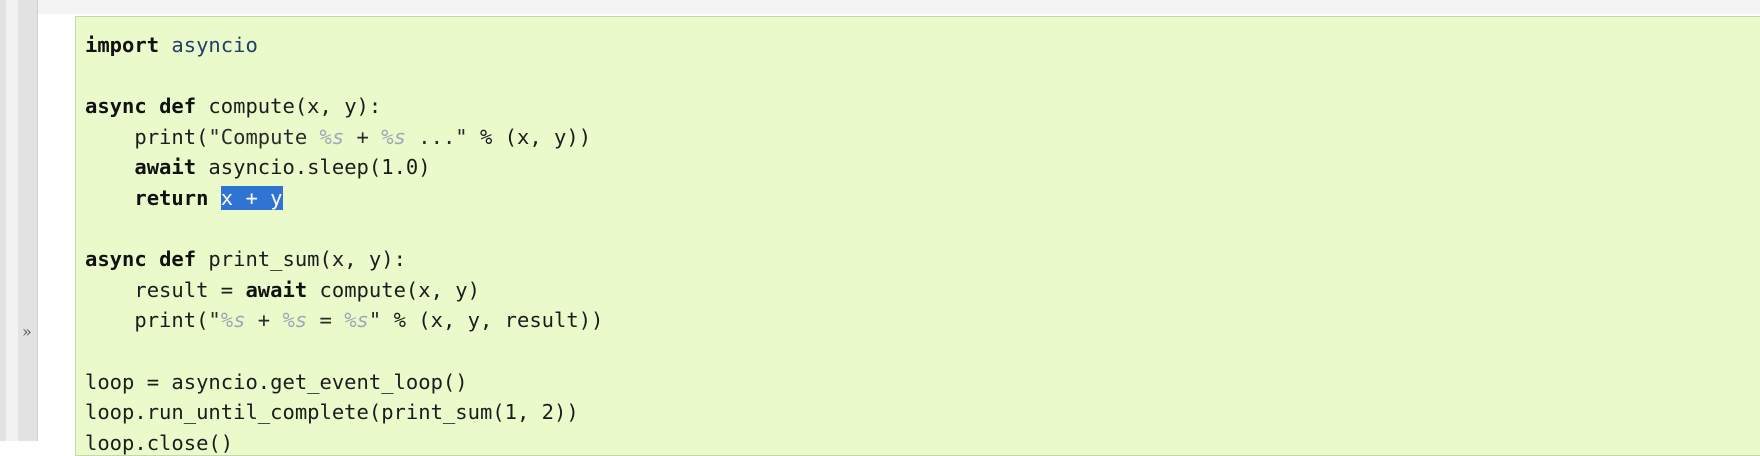 The height and width of the screenshot is (456, 1760). What do you see at coordinates (922, 412) in the screenshot?
I see `code-line: loop.run_until_complete(print_sum(1, 2))` at bounding box center [922, 412].